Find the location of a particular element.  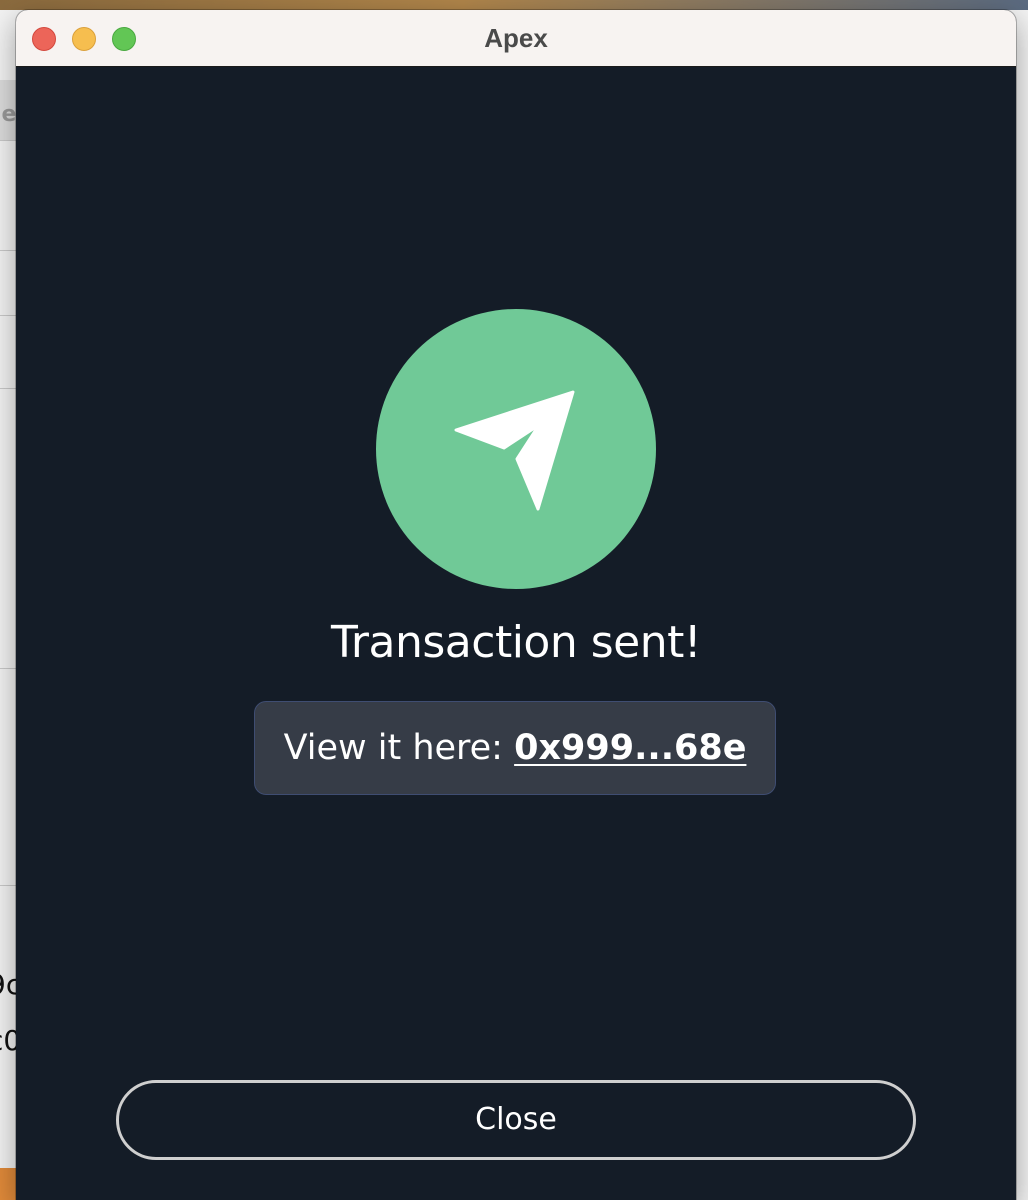

window-title: Apex is located at coordinates (516, 38).